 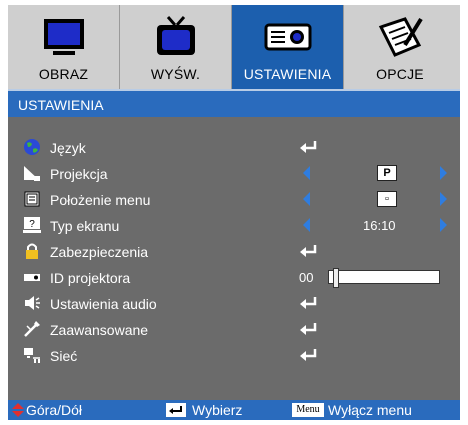 What do you see at coordinates (64, 37) in the screenshot?
I see `monitor-icon` at bounding box center [64, 37].